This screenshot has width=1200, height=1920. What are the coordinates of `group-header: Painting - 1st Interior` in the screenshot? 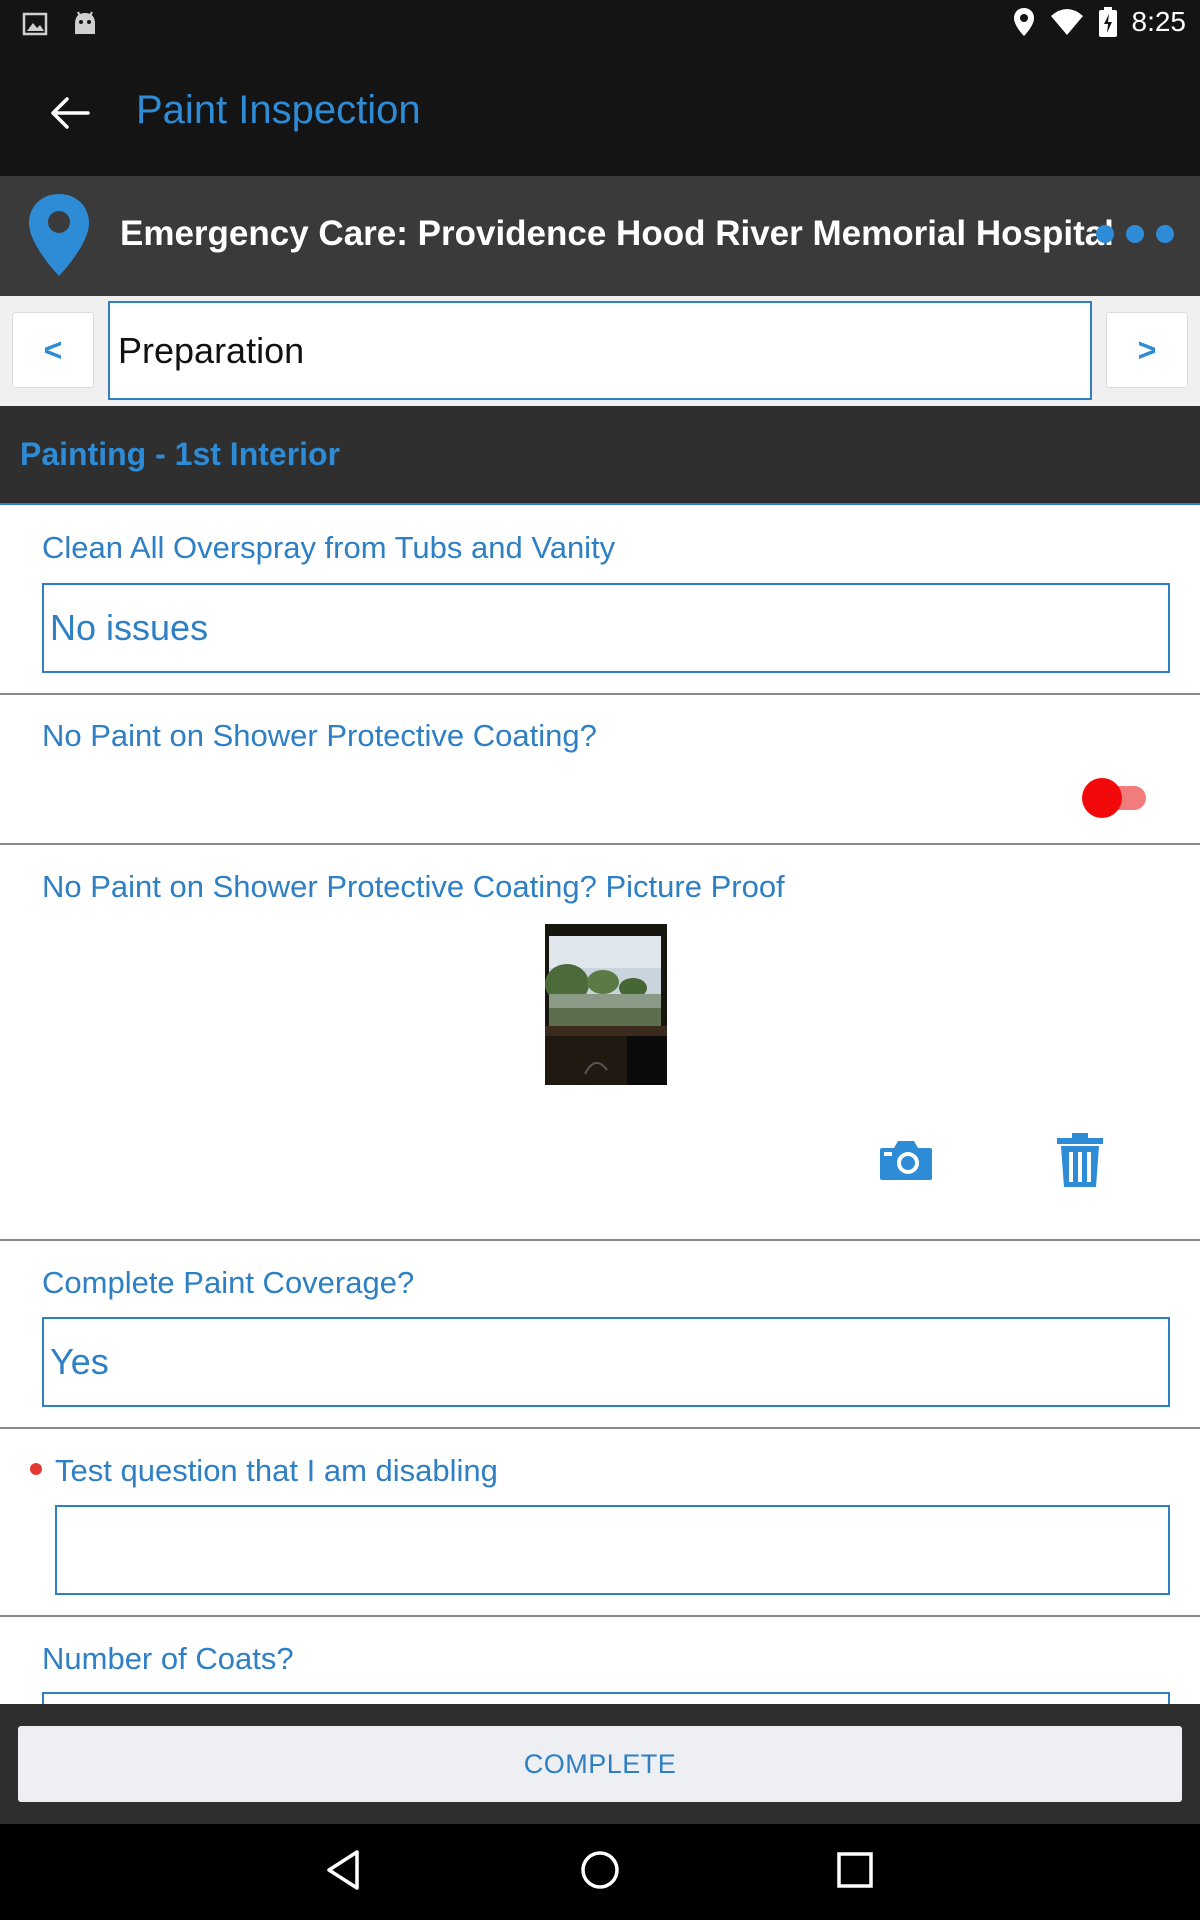 It's located at (600, 455).